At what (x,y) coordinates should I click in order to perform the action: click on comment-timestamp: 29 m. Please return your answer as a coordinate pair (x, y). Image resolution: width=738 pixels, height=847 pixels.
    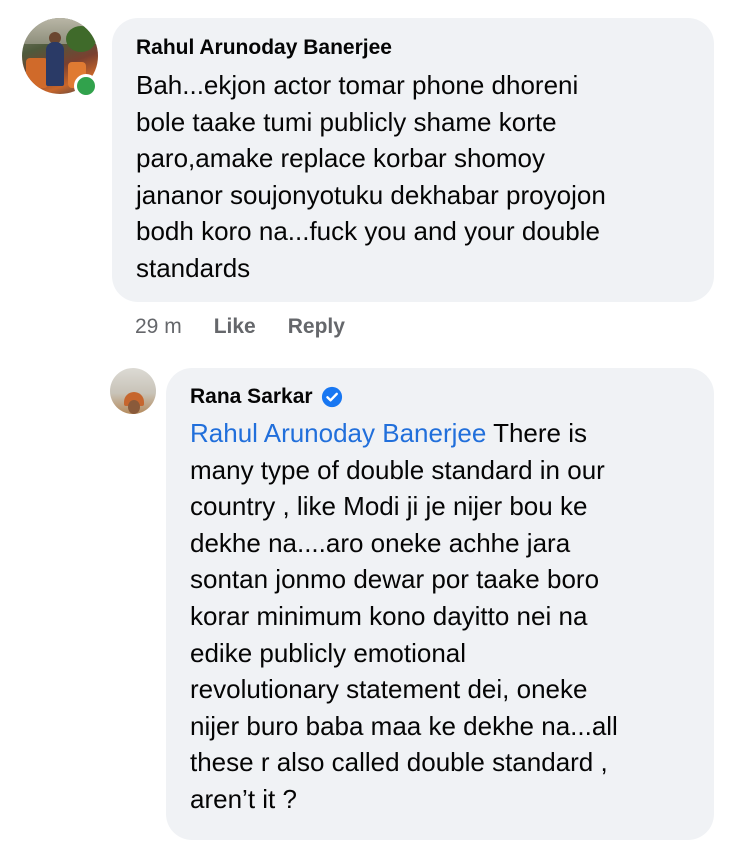
    Looking at the image, I should click on (158, 327).